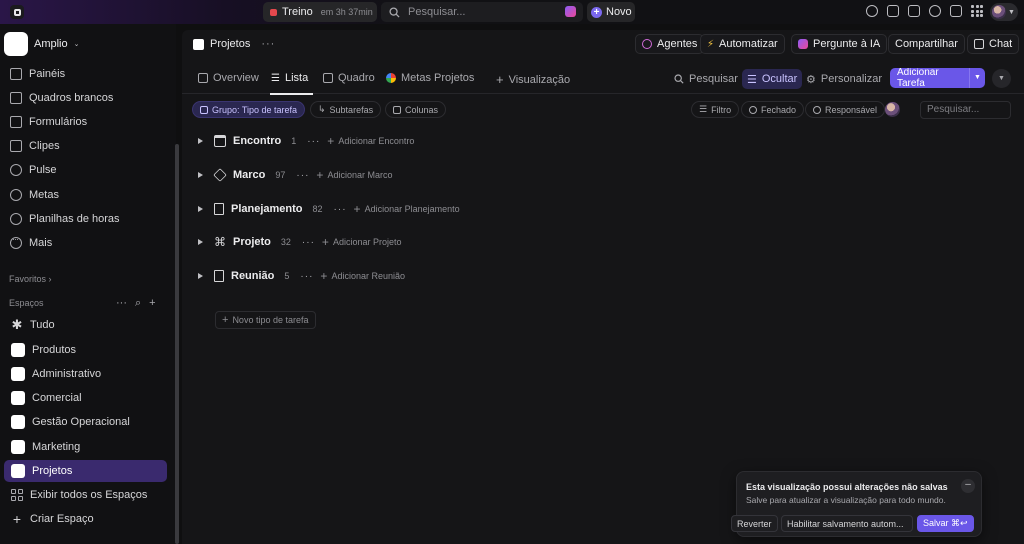  Describe the element at coordinates (17, 12) in the screenshot. I see `app-logo-icon` at that location.